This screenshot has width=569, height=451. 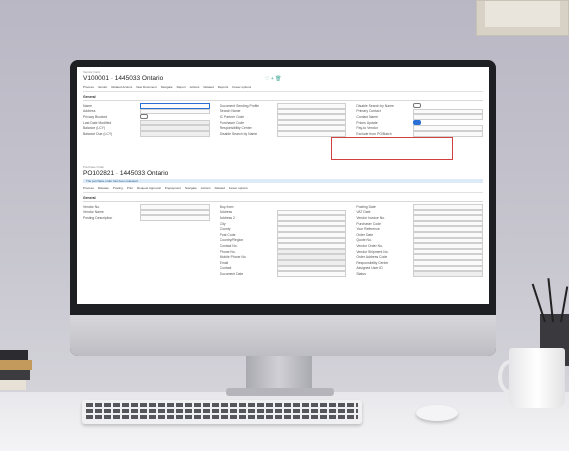 What do you see at coordinates (144, 117) in the screenshot?
I see `privacy-toggle` at bounding box center [144, 117].